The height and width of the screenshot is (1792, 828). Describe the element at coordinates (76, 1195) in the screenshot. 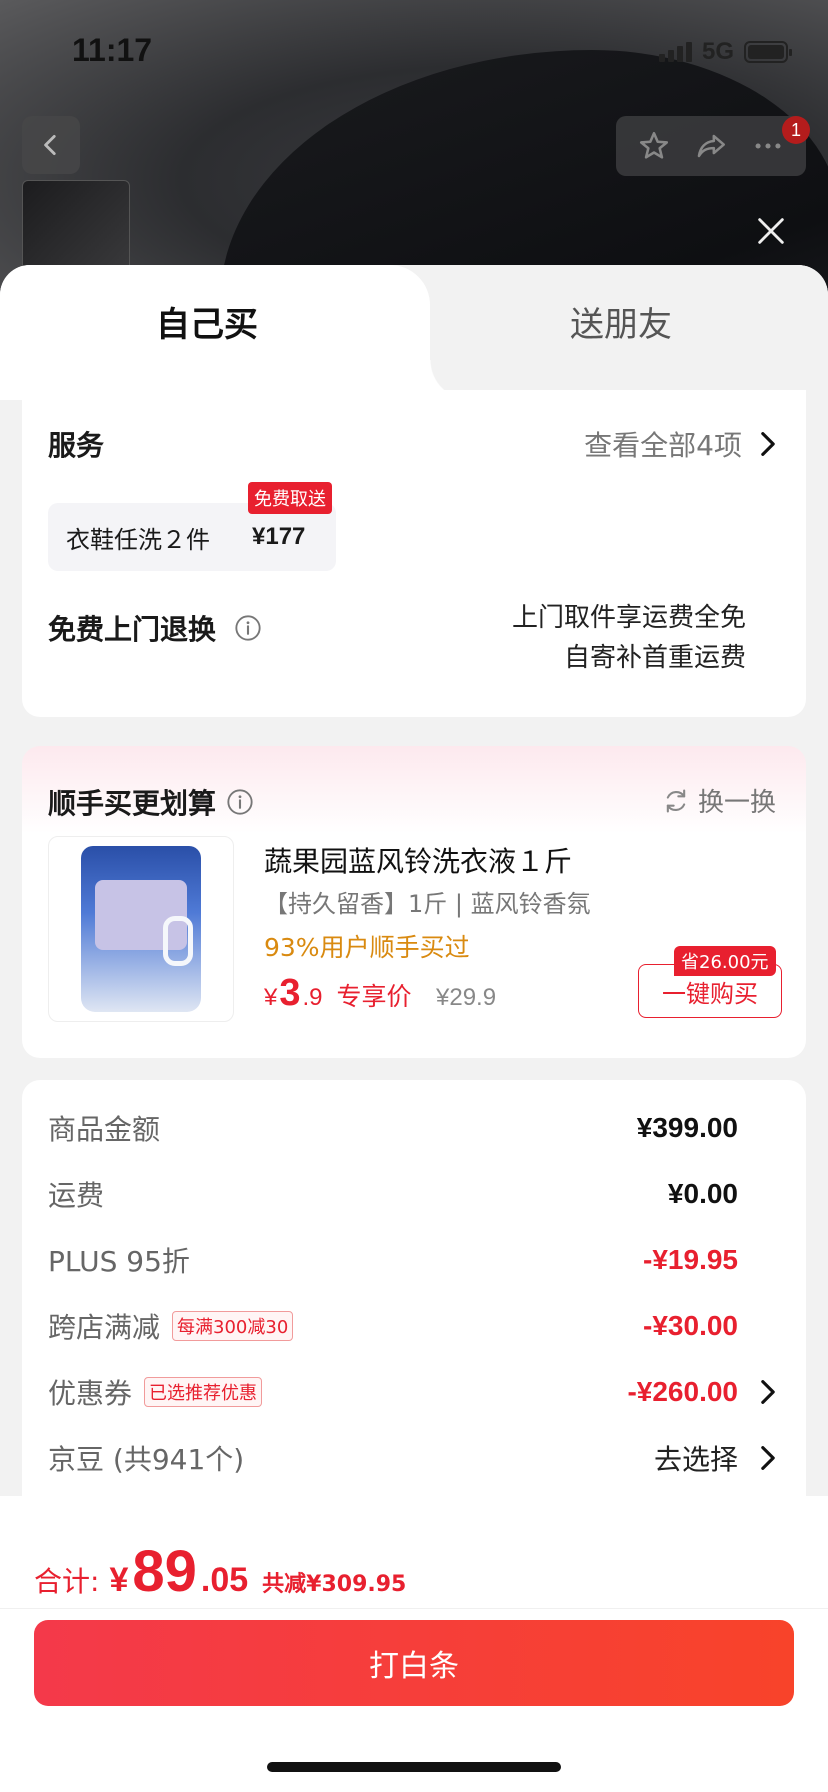

I see `summary-label: 运费` at that location.